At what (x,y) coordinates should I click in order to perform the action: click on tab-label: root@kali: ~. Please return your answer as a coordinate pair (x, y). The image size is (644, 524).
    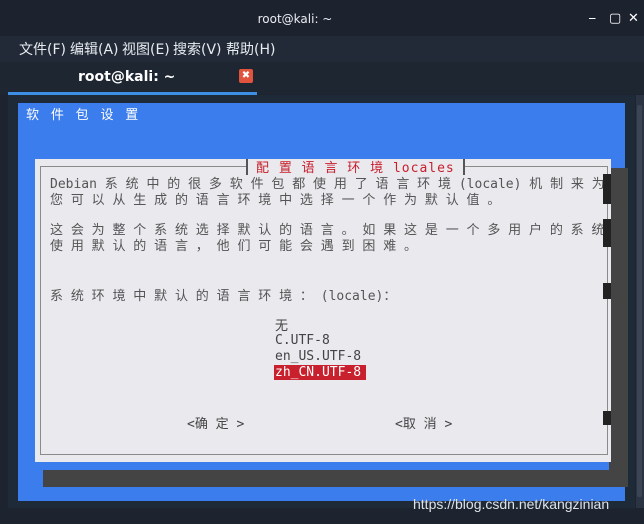
    Looking at the image, I should click on (127, 77).